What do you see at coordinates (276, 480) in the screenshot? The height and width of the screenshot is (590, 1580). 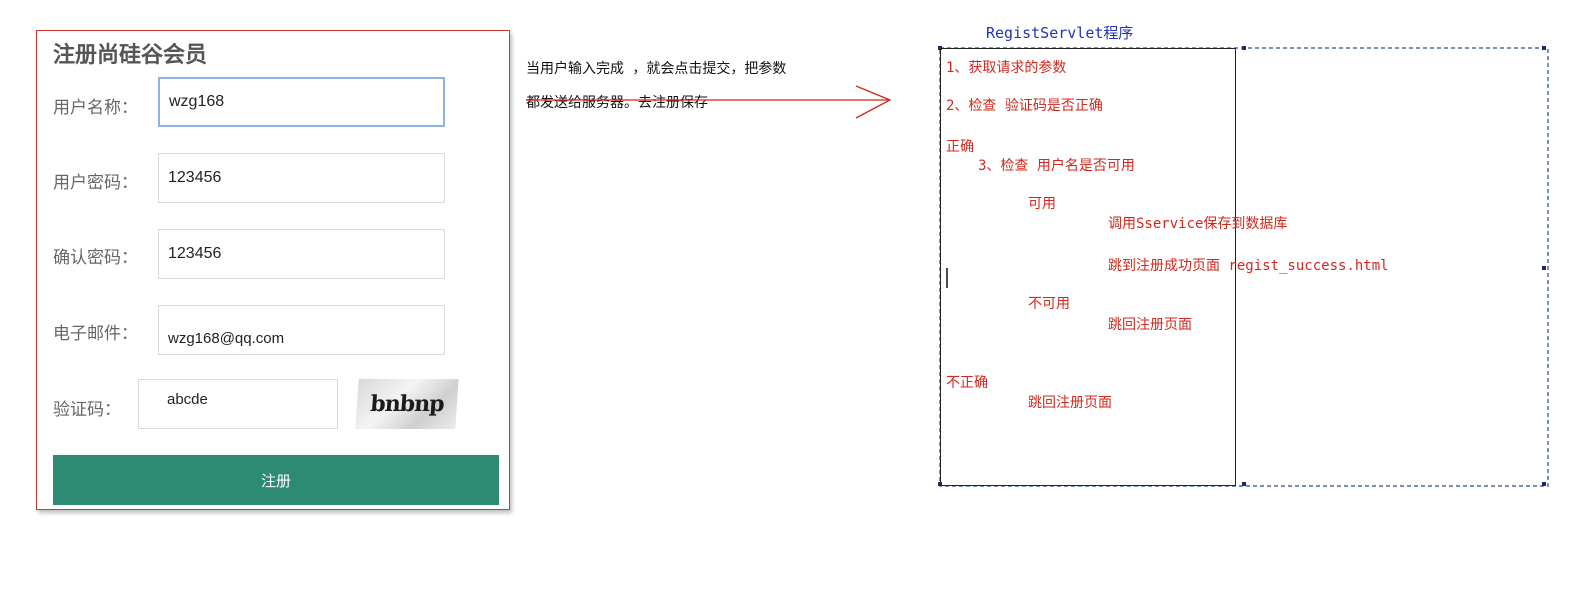 I see `register-button: 注册` at bounding box center [276, 480].